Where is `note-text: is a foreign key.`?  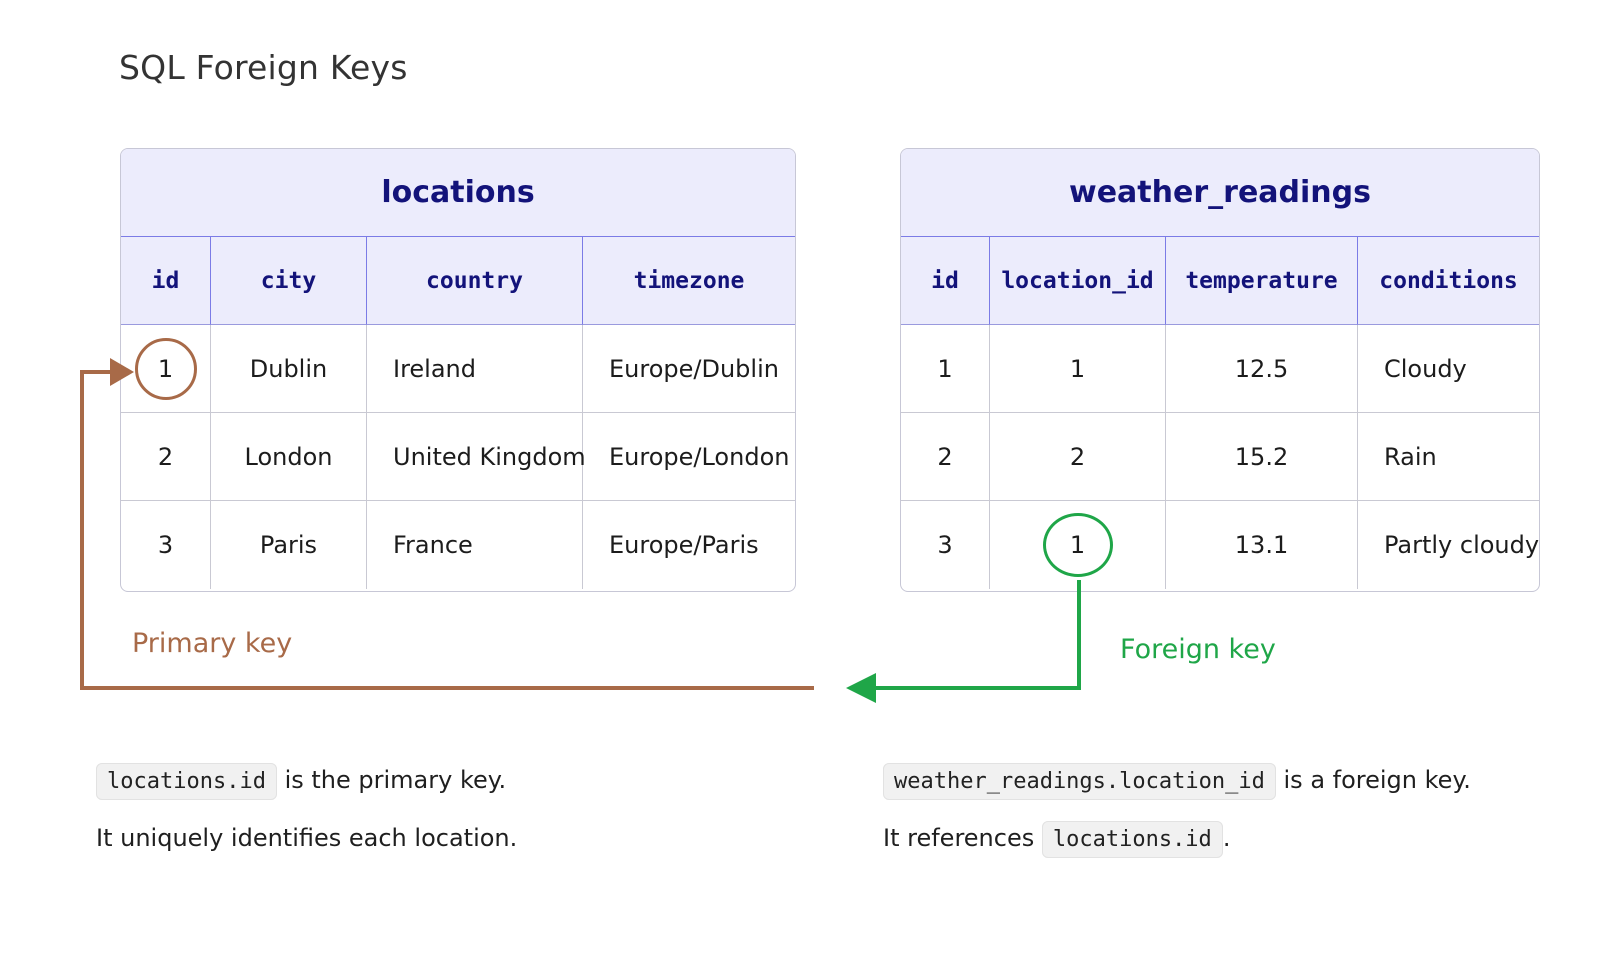 note-text: is a foreign key. is located at coordinates (1377, 780).